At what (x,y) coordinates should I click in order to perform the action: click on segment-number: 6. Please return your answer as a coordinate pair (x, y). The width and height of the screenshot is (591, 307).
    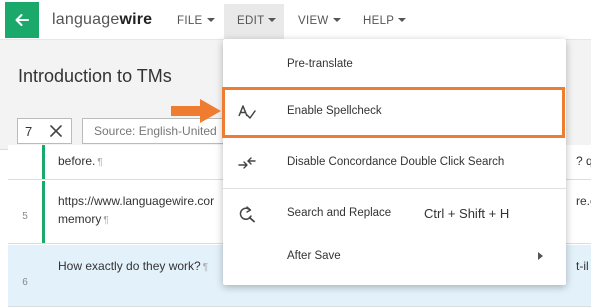
    Looking at the image, I should click on (25, 282).